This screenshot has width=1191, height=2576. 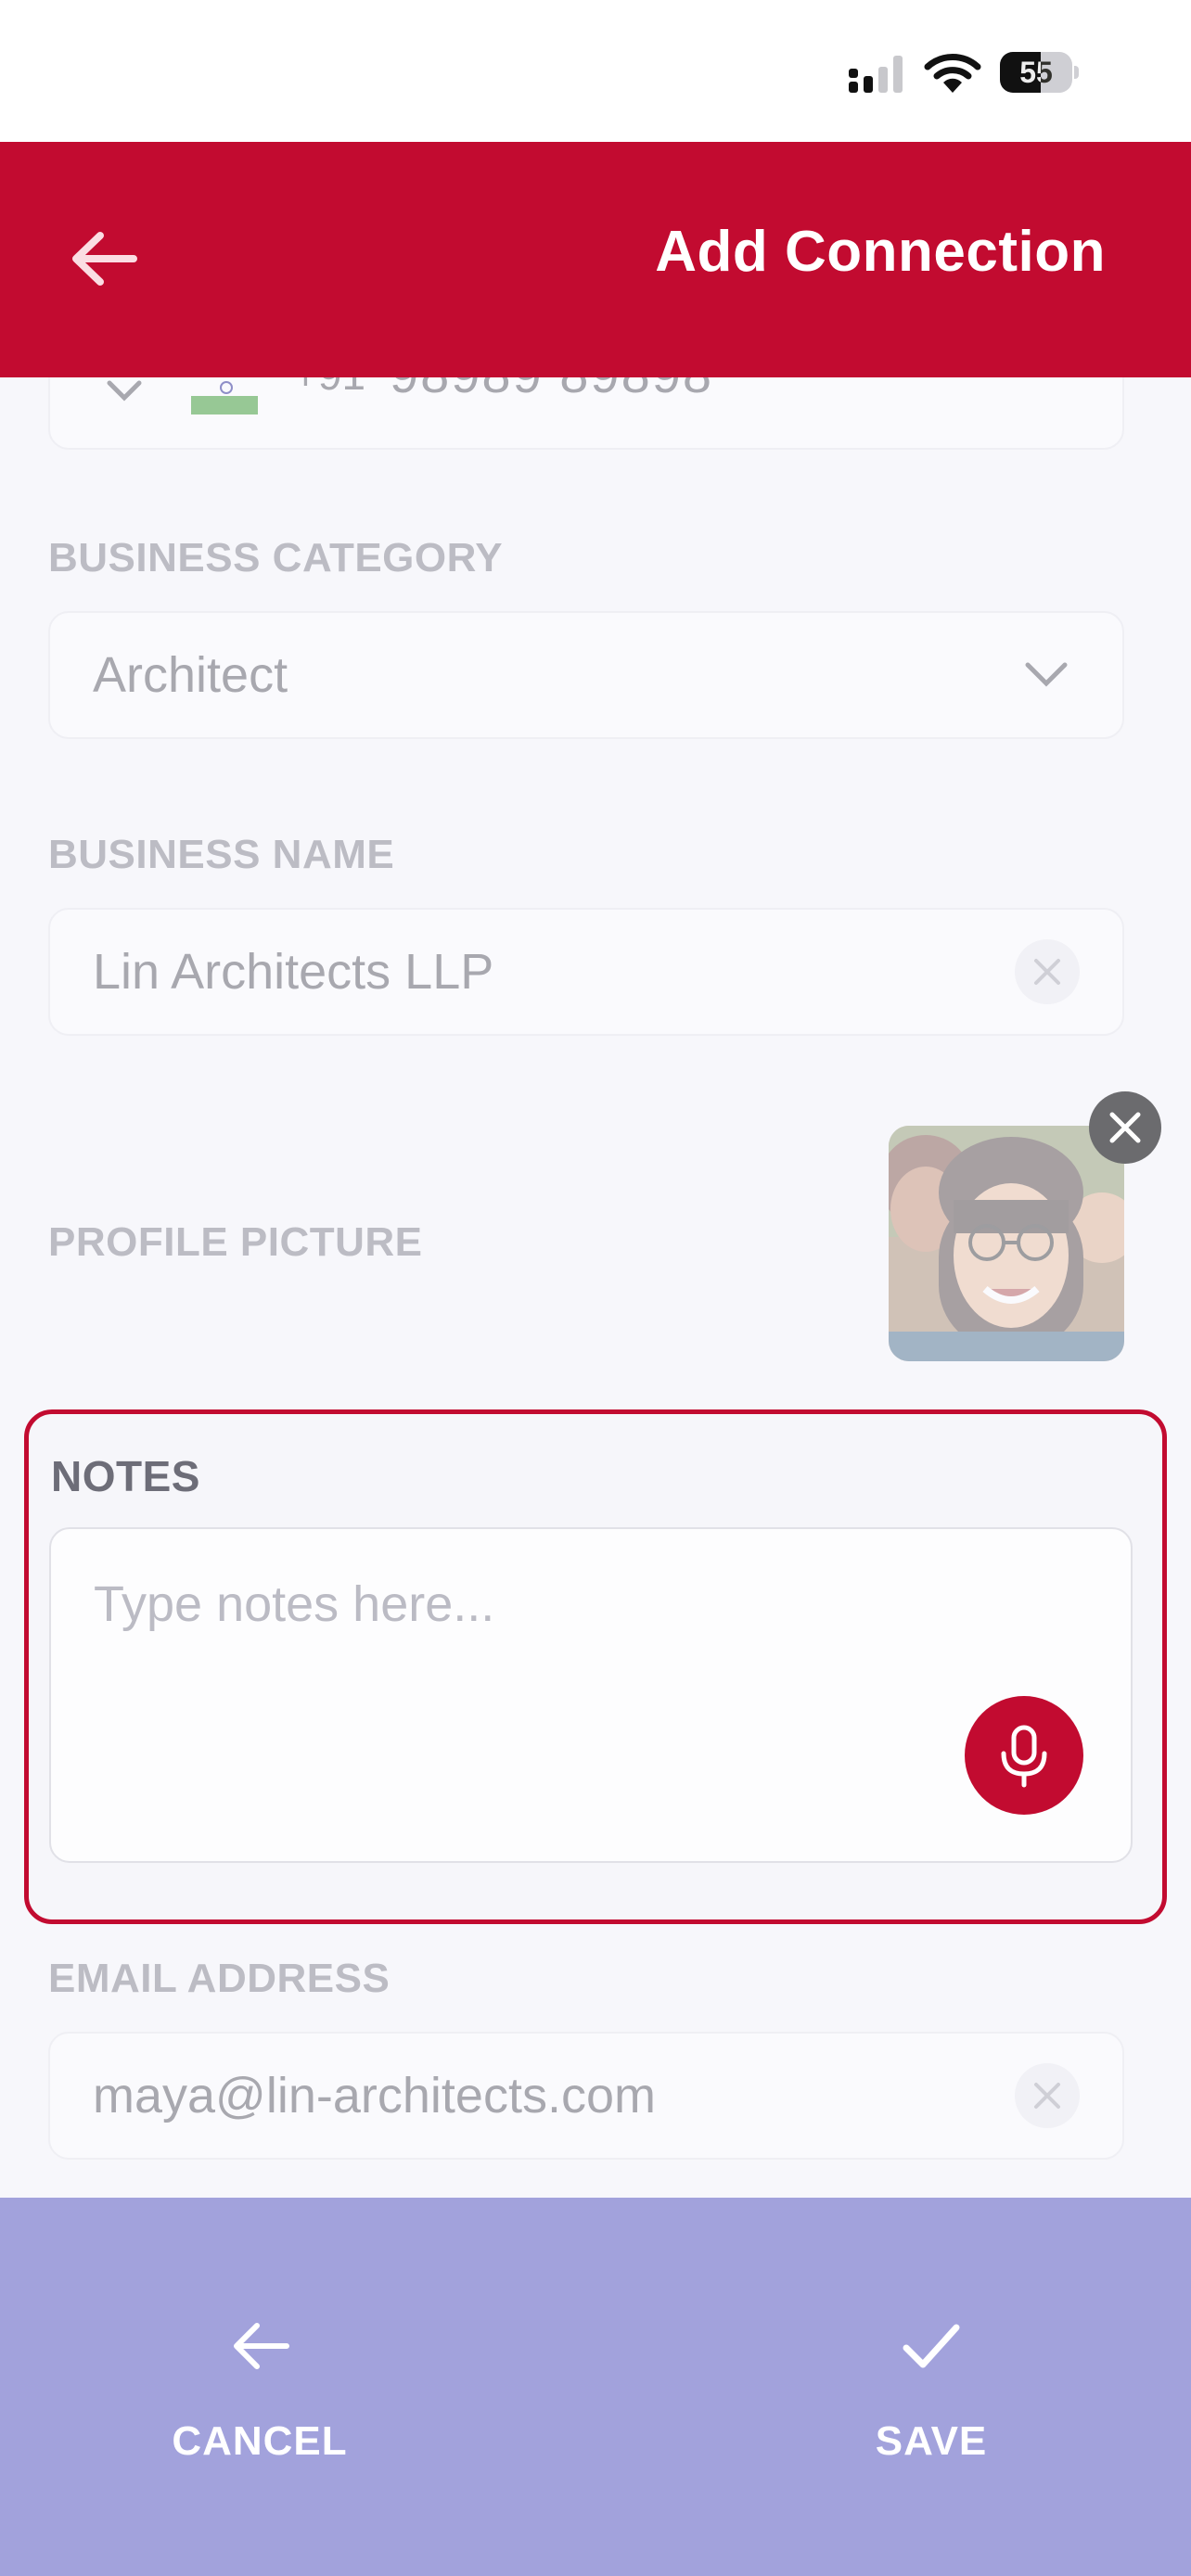 I want to click on wifi-icon, so click(x=952, y=74).